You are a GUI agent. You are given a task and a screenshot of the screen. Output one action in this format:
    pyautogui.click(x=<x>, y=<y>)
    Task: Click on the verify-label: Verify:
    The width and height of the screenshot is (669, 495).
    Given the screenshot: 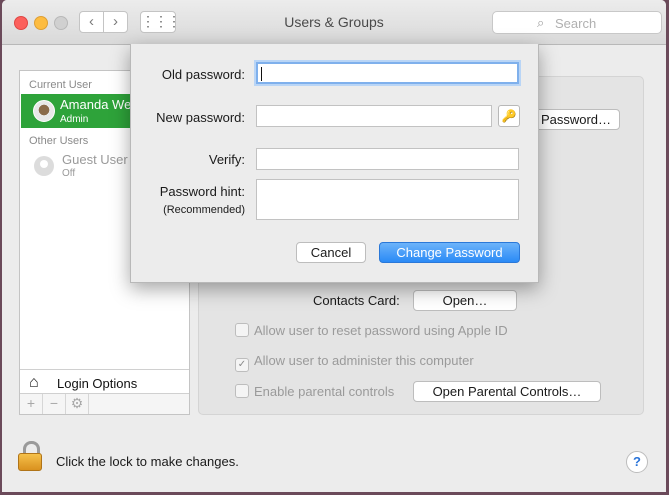 What is the action you would take?
    pyautogui.click(x=226, y=159)
    